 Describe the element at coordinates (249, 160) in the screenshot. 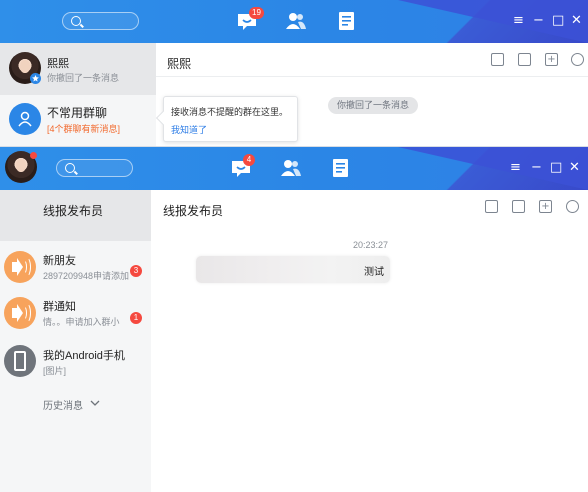

I see `unread-badge: 4` at that location.